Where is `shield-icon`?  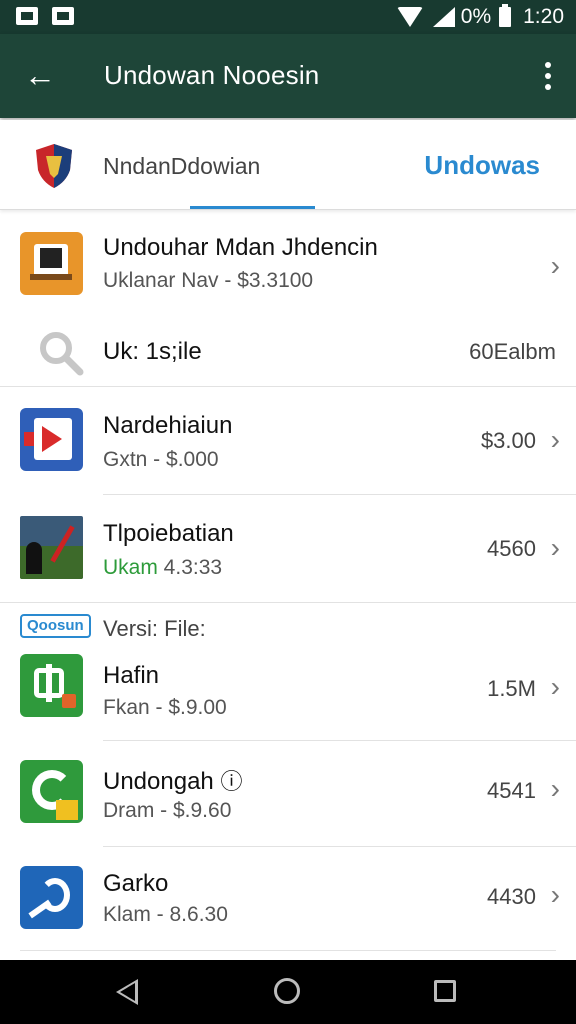 shield-icon is located at coordinates (54, 166).